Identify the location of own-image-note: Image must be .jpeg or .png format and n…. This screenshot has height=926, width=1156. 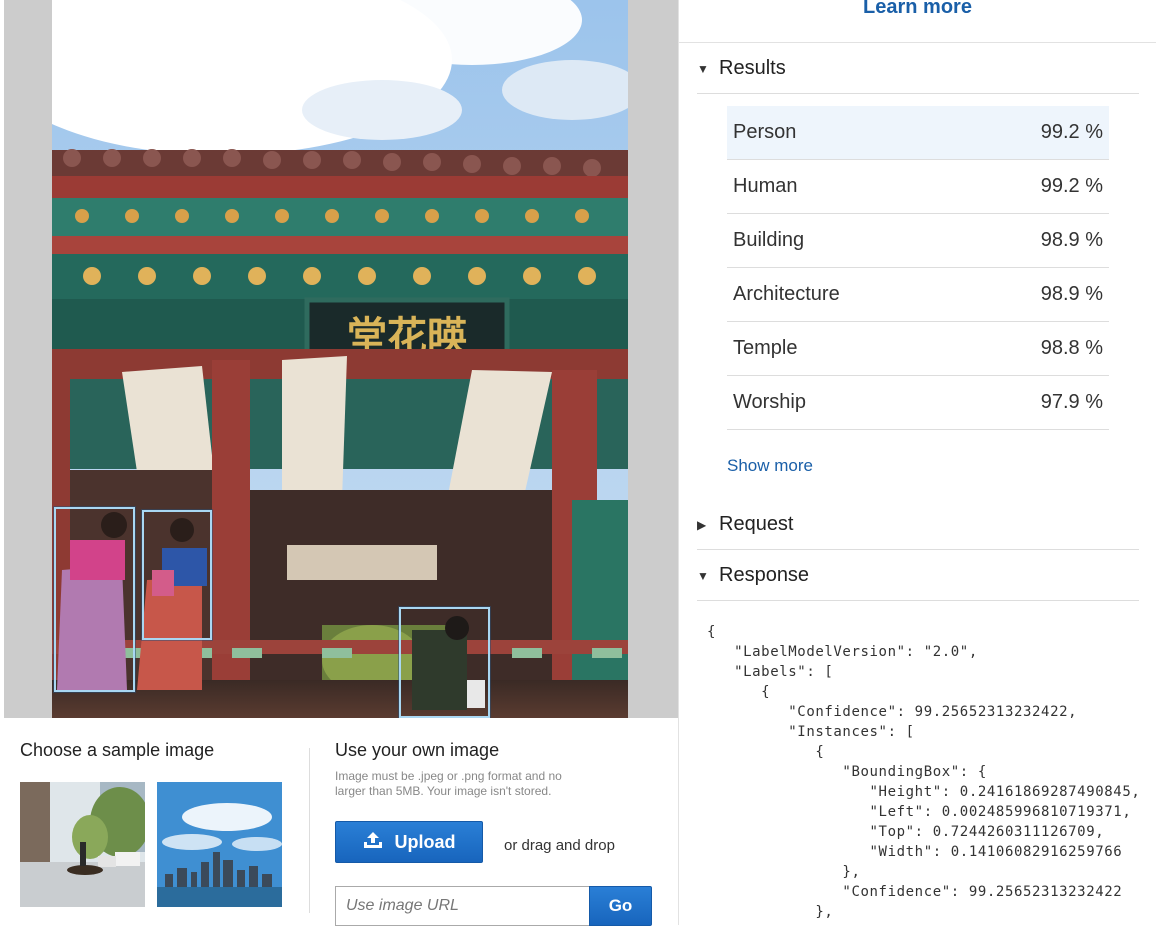
(448, 783).